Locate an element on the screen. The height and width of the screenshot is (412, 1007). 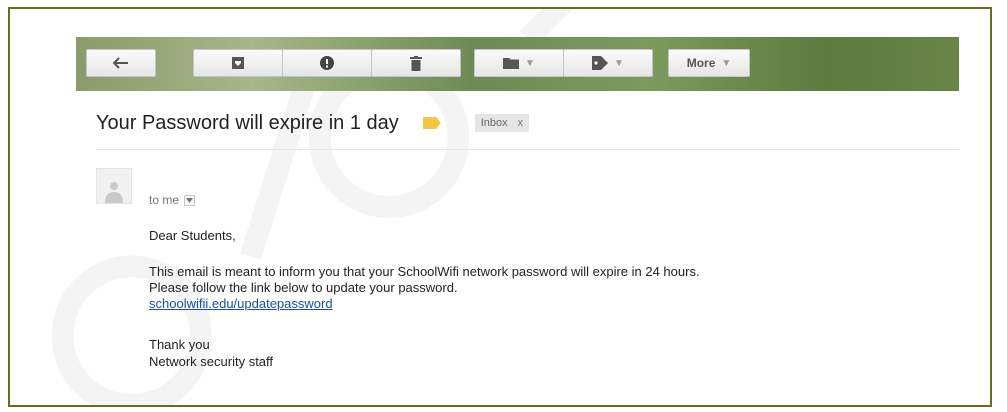
email-closing-1: Thank you is located at coordinates (179, 344).